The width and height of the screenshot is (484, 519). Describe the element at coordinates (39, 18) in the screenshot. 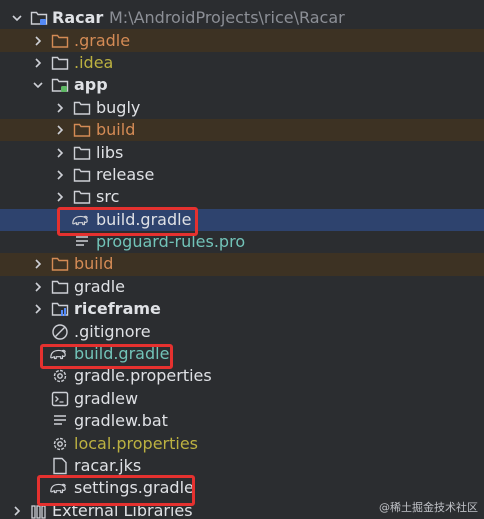

I see `module-folder-icon` at that location.